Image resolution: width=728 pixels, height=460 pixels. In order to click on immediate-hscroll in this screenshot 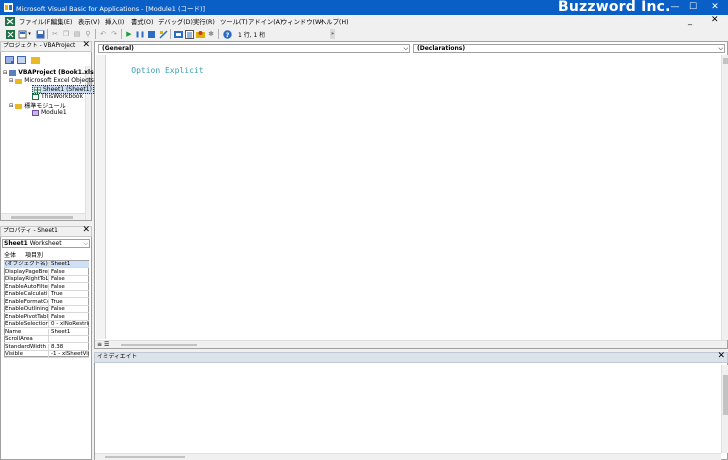, I will do `click(408, 456)`.